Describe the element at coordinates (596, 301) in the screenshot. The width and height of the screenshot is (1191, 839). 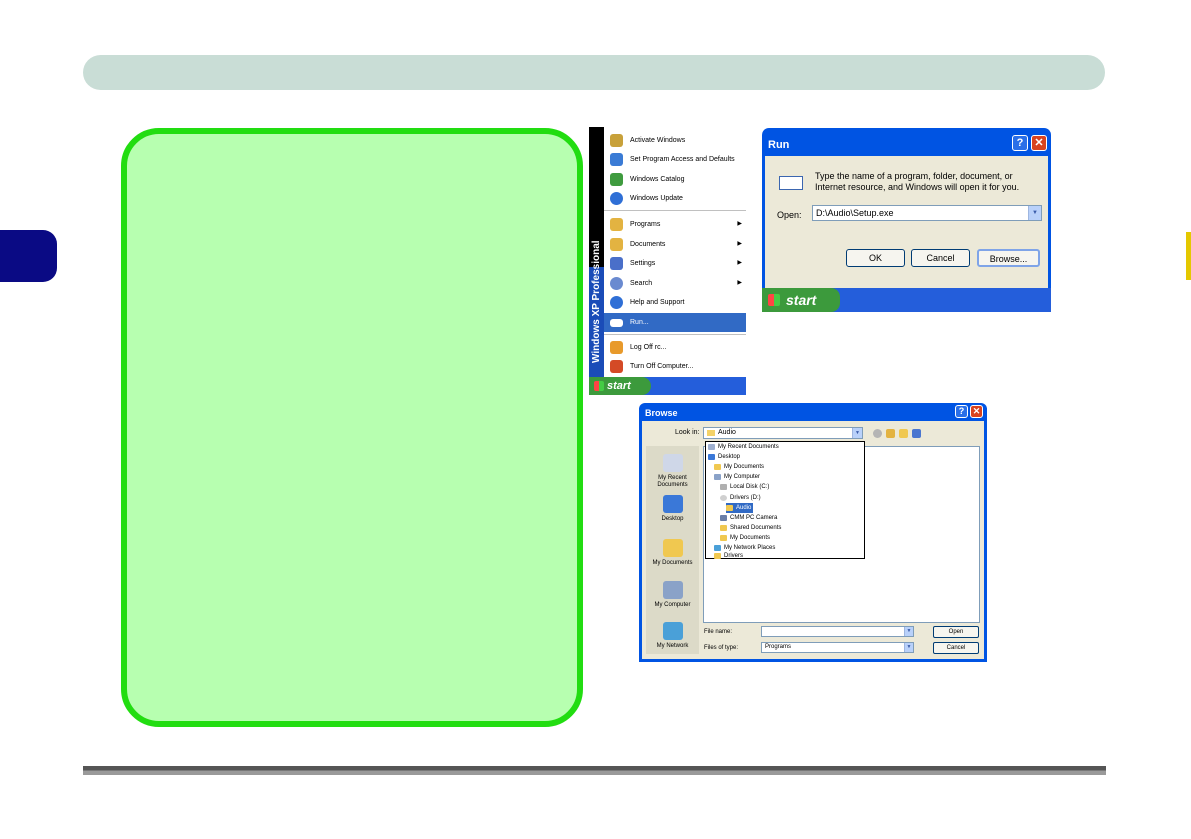
I see `brand-label: Windows XP Professional` at that location.